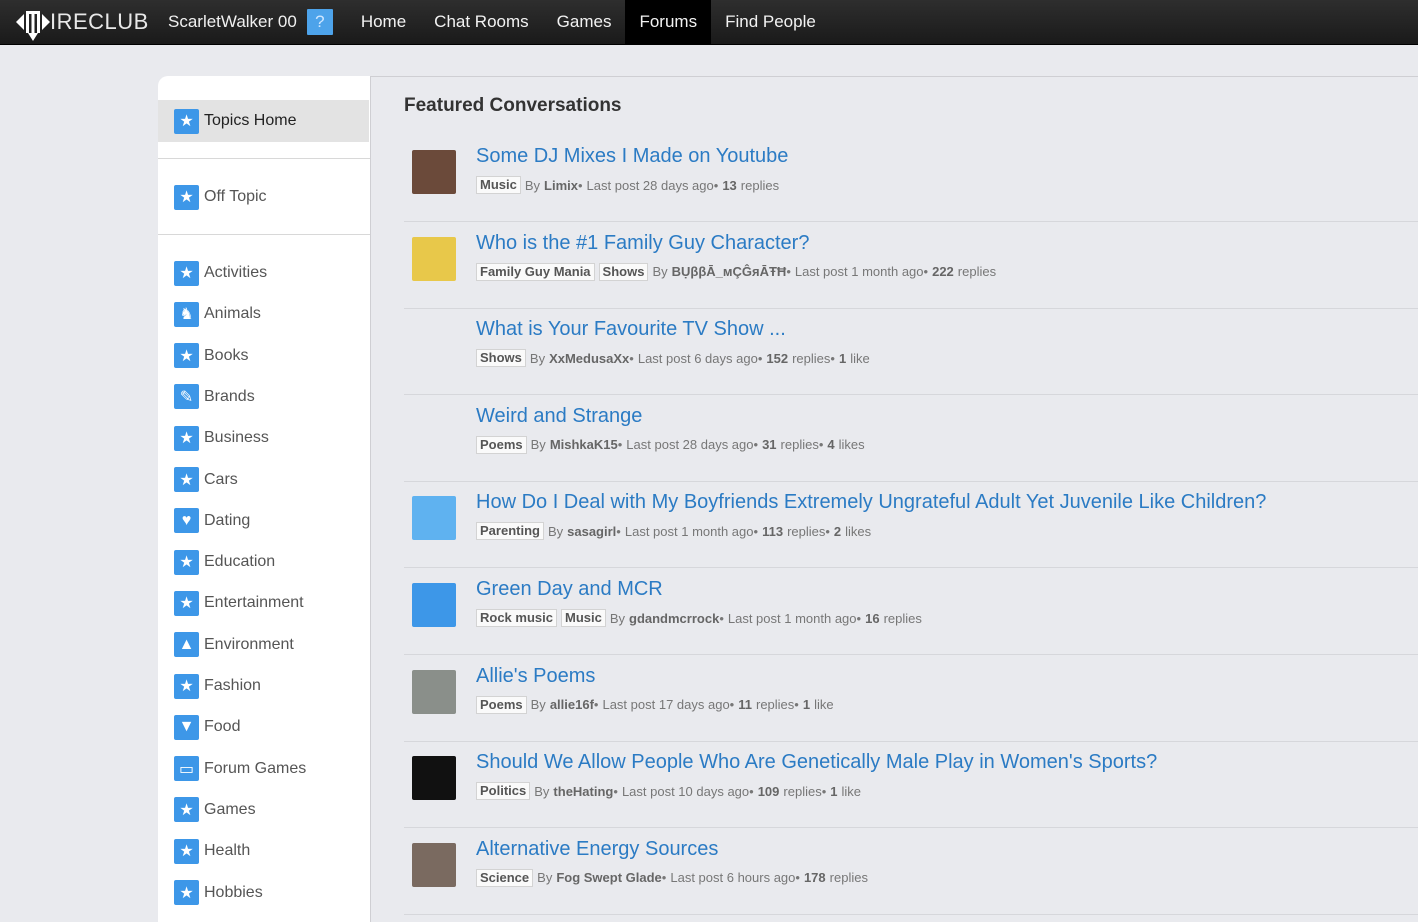 The height and width of the screenshot is (922, 1418). I want to click on topic-tag: Family Guy Mania, so click(535, 271).